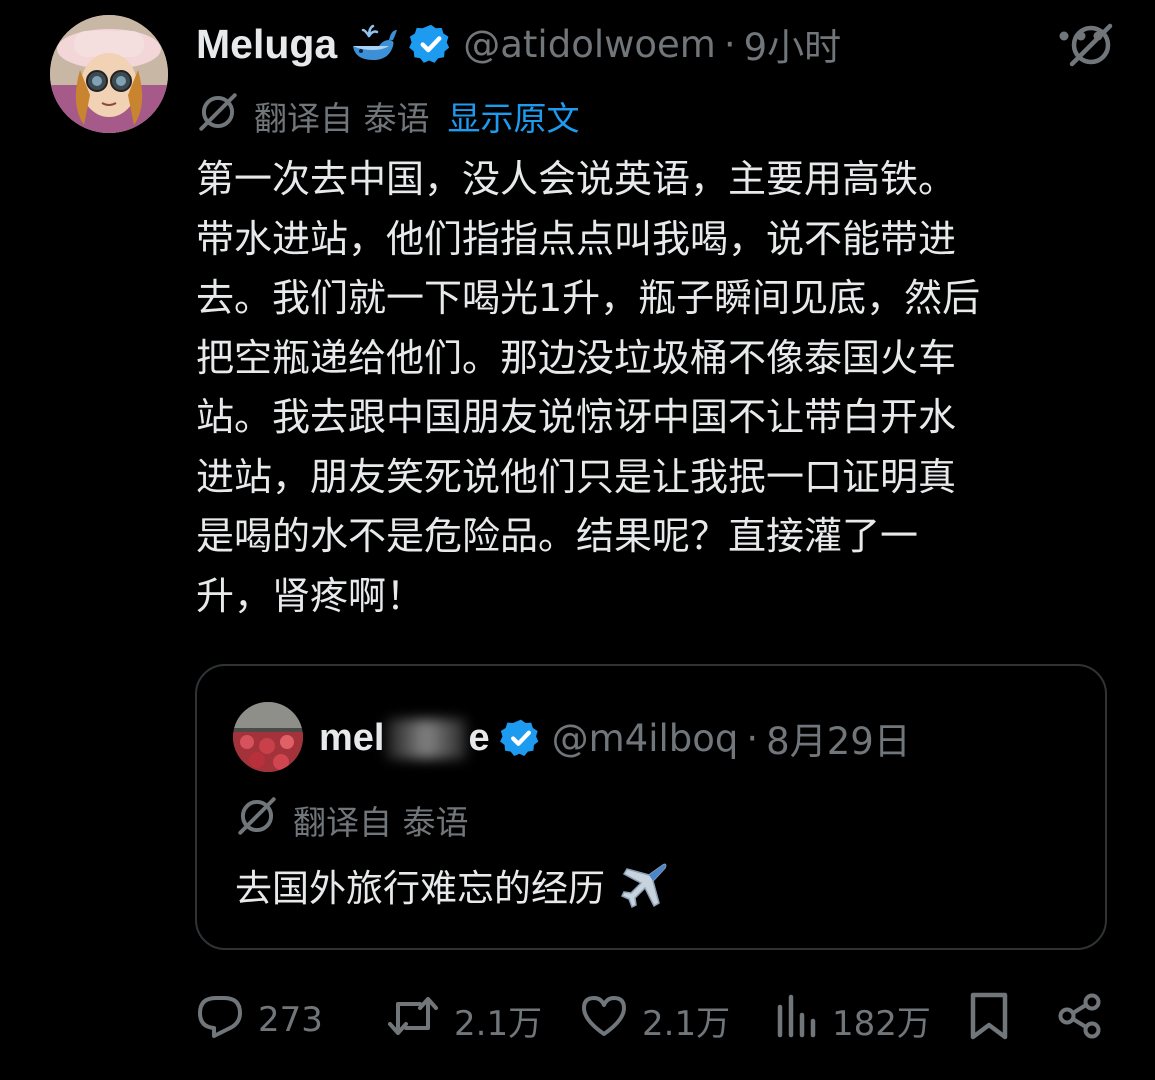  I want to click on quoted-author-name-suffix: e, so click(479, 737).